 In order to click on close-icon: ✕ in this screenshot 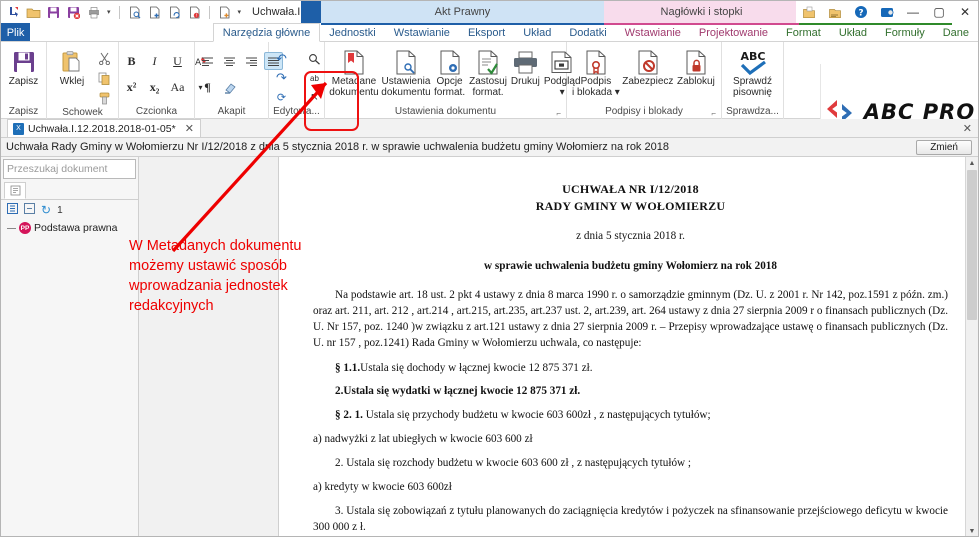, I will do `click(189, 128)`.